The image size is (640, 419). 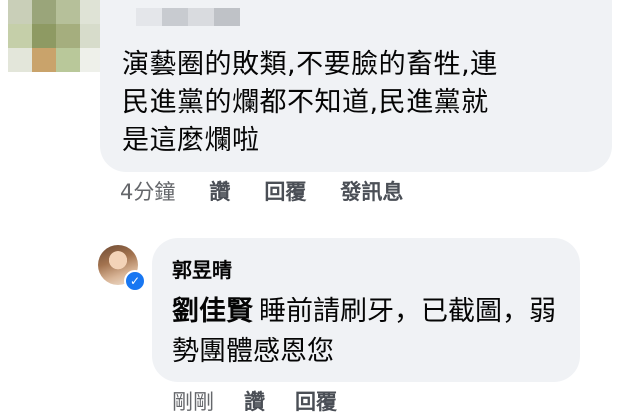 What do you see at coordinates (371, 191) in the screenshot?
I see `message-button: 發訊息` at bounding box center [371, 191].